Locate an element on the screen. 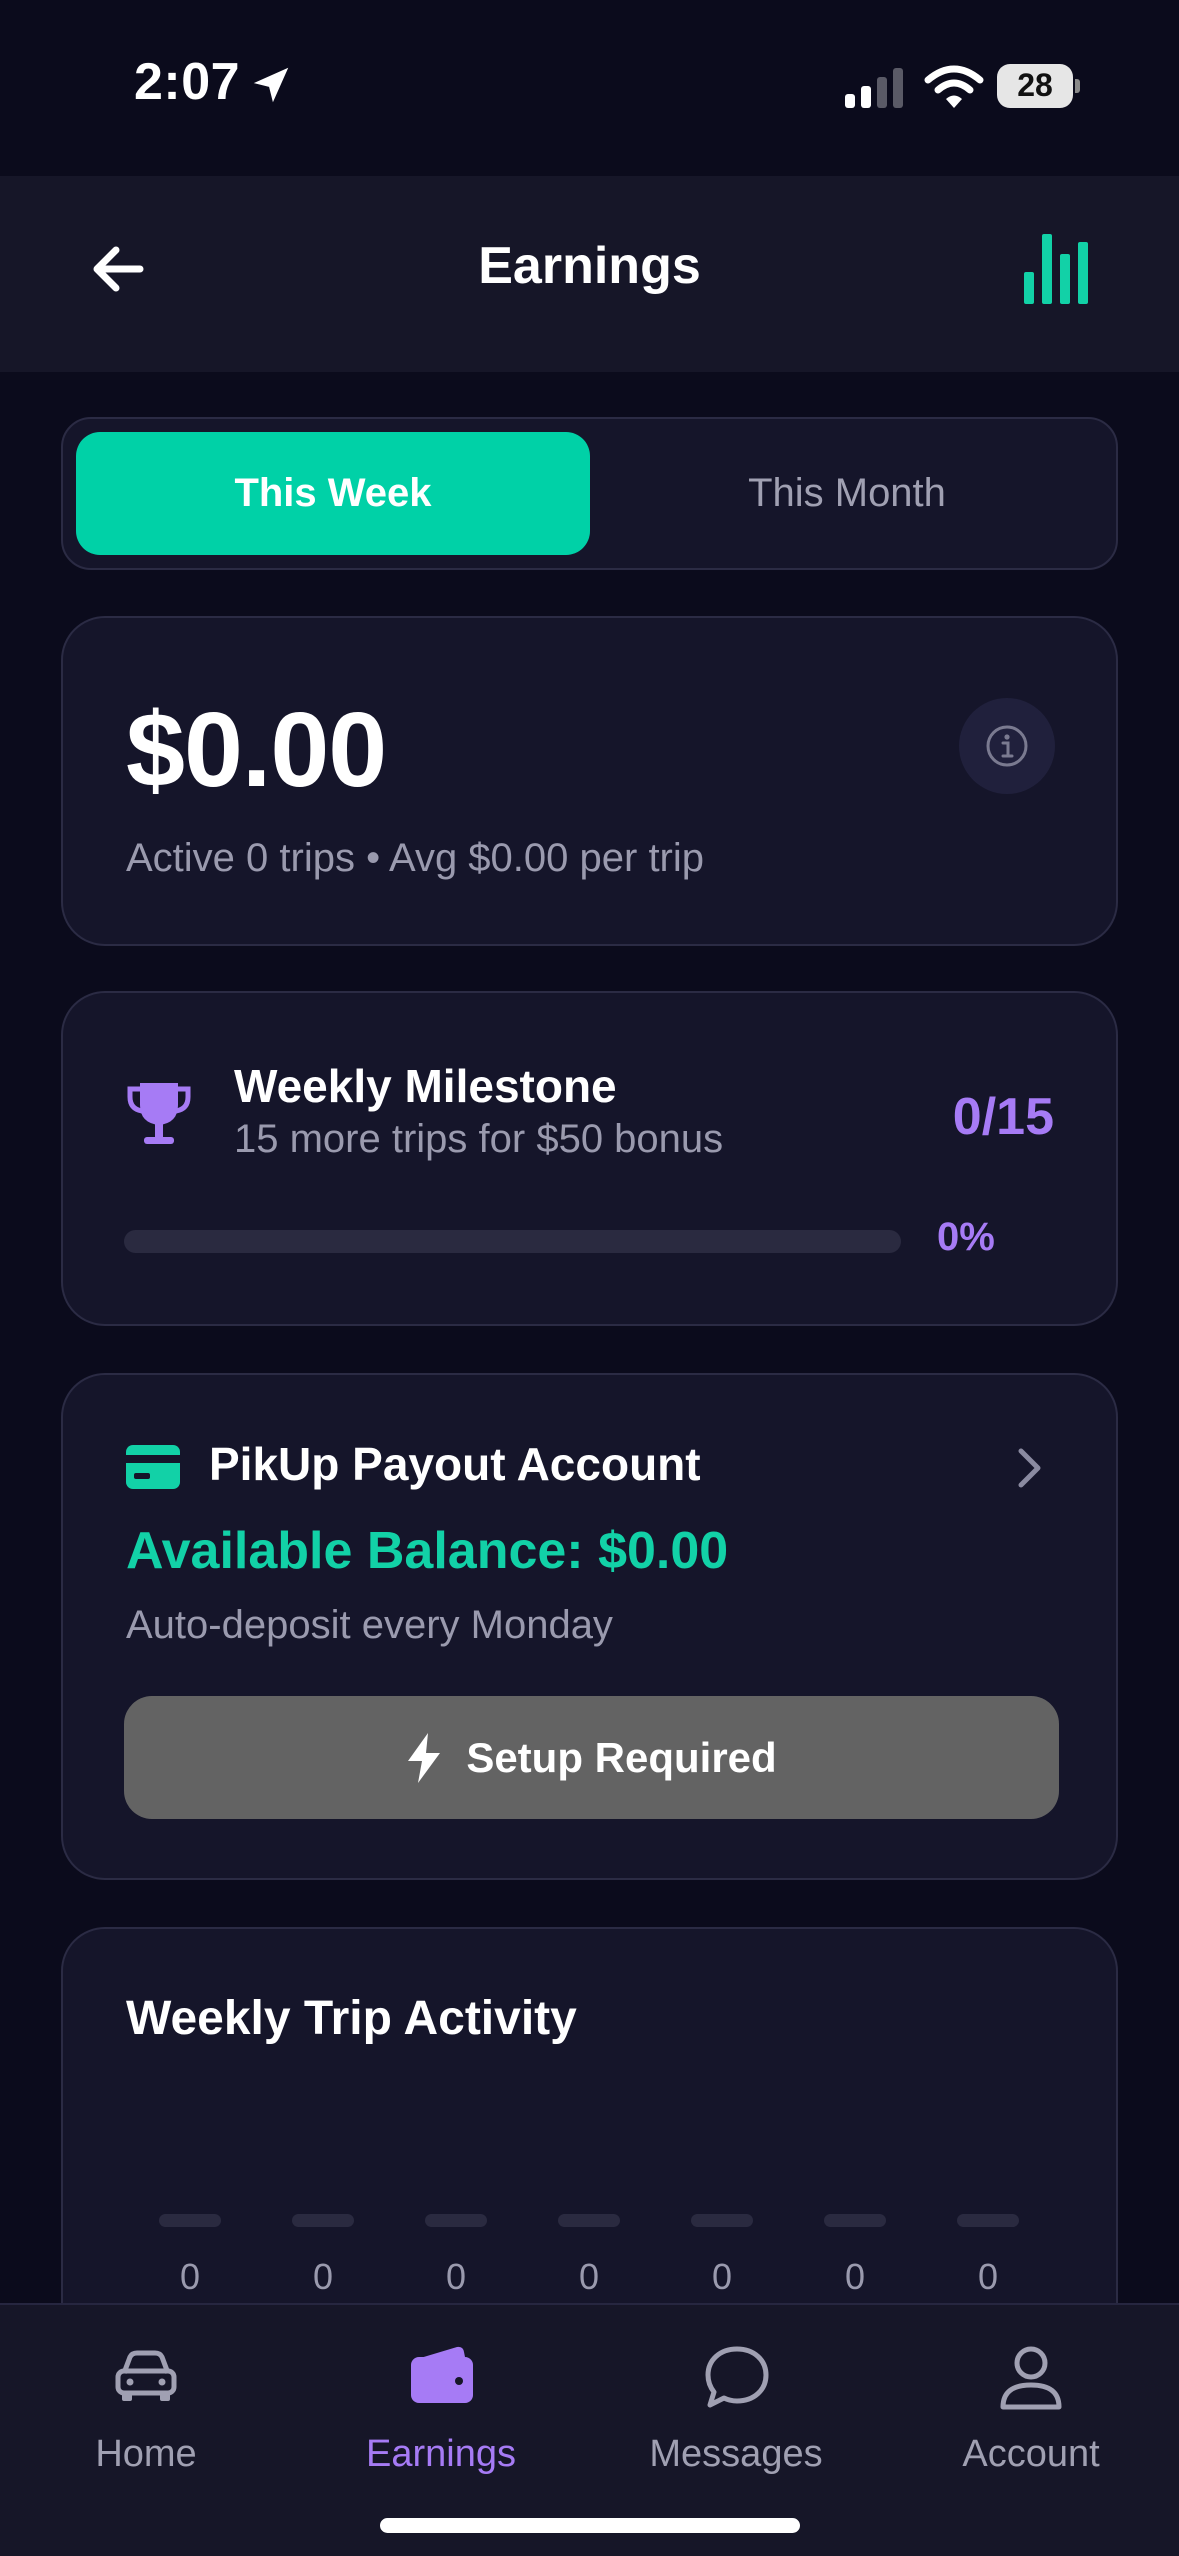 This screenshot has height=2556, width=1179. home-indicator is located at coordinates (590, 2525).